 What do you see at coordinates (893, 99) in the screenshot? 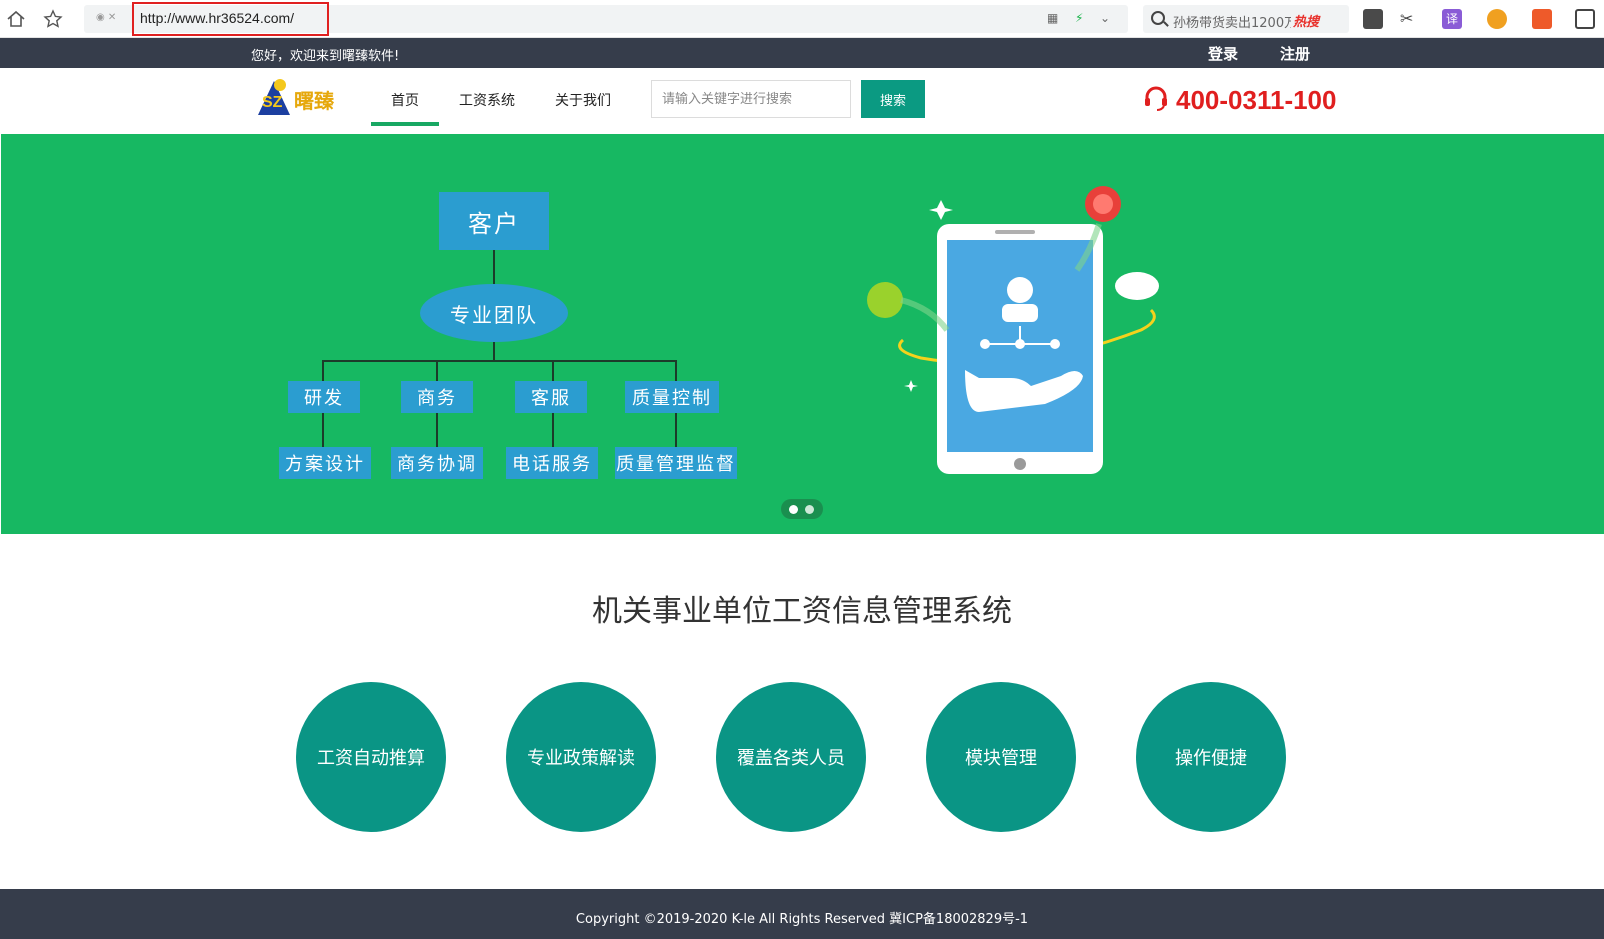
I see `search-button: 搜索` at bounding box center [893, 99].